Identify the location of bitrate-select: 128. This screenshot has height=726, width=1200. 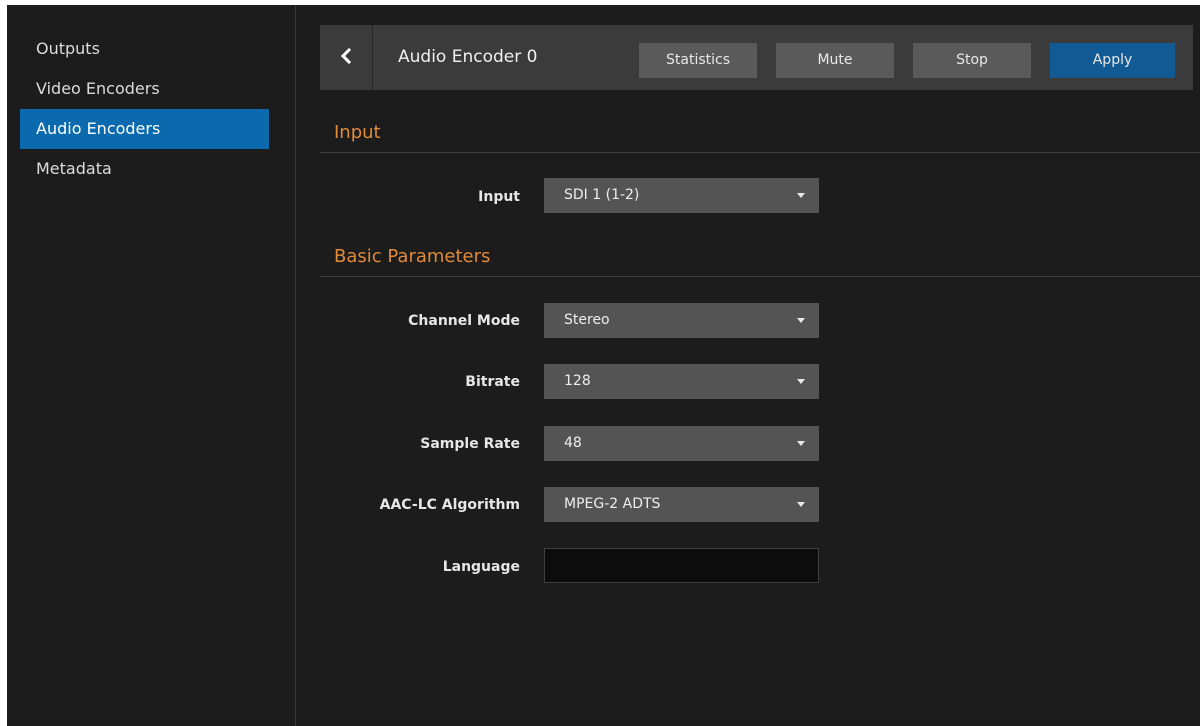
(681, 381).